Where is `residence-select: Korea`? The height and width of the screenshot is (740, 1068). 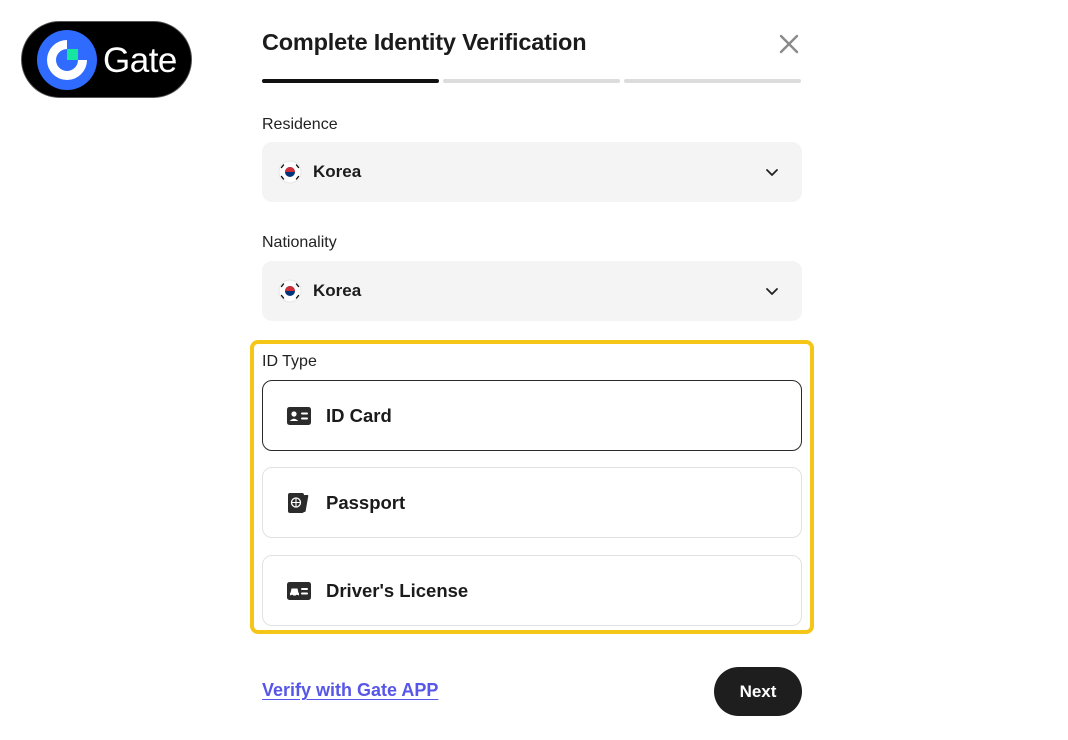
residence-select: Korea is located at coordinates (532, 172).